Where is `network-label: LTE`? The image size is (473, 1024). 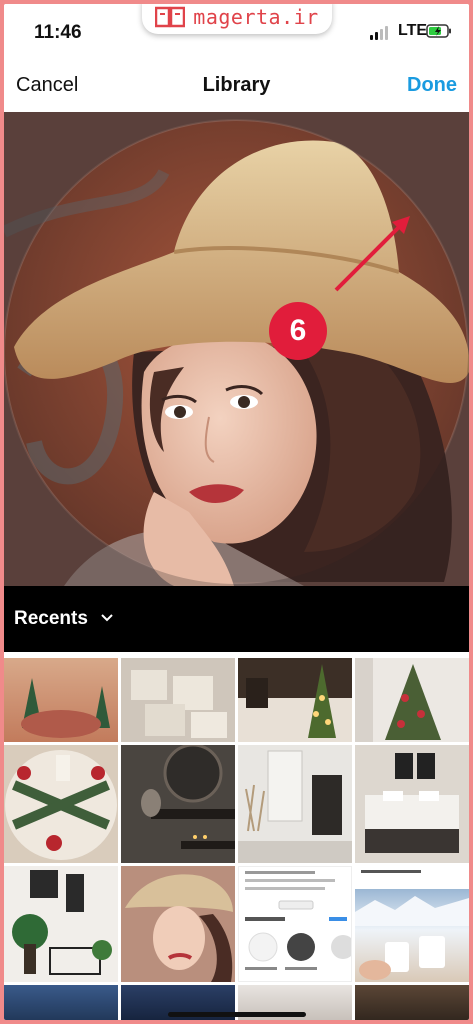
network-label: LTE is located at coordinates (413, 30).